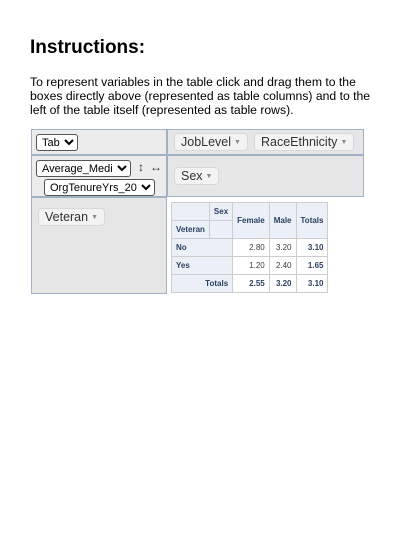  I want to click on row-header-yes: Yes, so click(202, 265).